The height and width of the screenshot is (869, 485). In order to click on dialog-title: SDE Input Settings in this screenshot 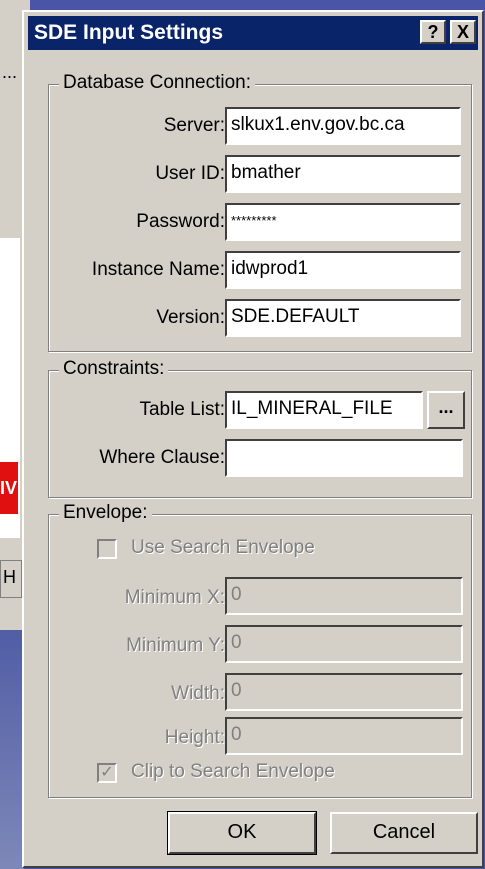, I will do `click(128, 32)`.